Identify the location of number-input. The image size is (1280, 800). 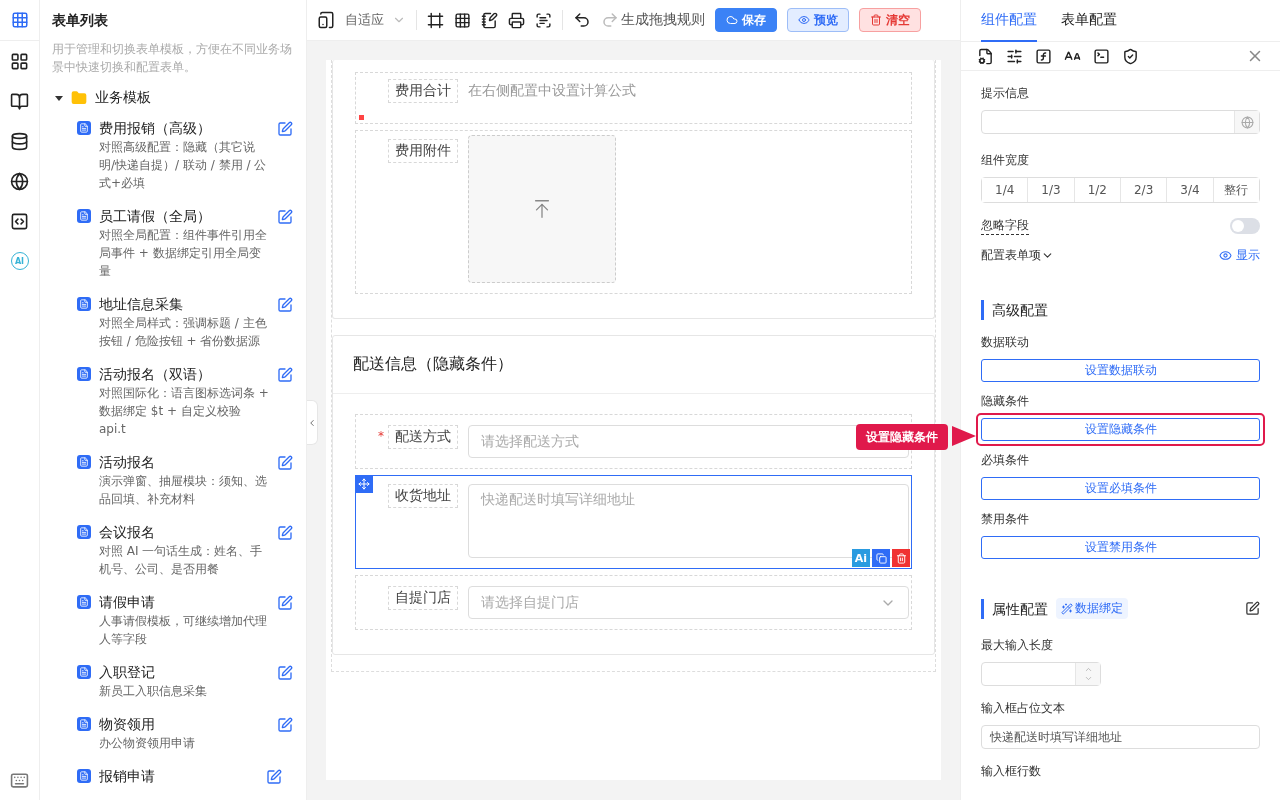
(1041, 674).